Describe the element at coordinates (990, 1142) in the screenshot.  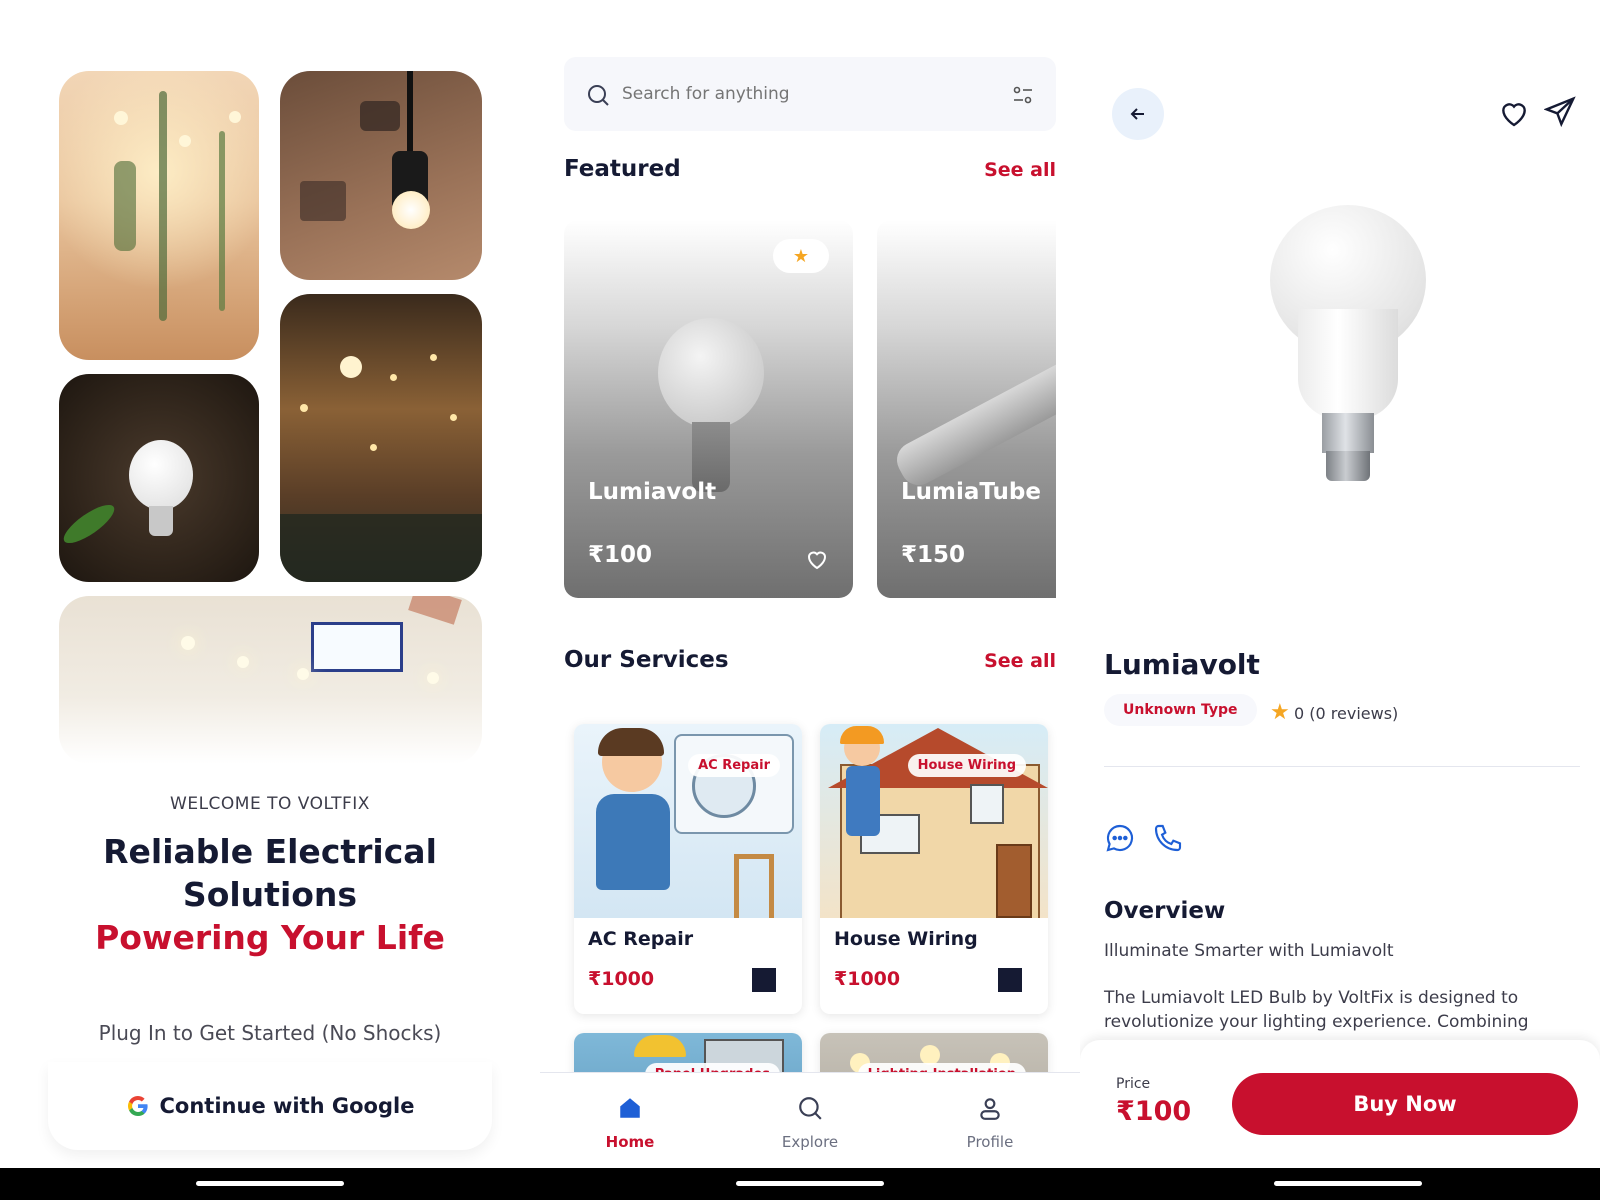
I see `nav-label: Profile` at that location.